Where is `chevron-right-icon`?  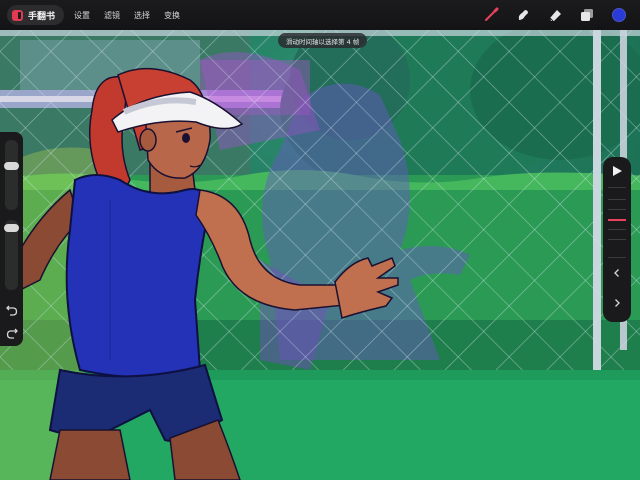 chevron-right-icon is located at coordinates (617, 303).